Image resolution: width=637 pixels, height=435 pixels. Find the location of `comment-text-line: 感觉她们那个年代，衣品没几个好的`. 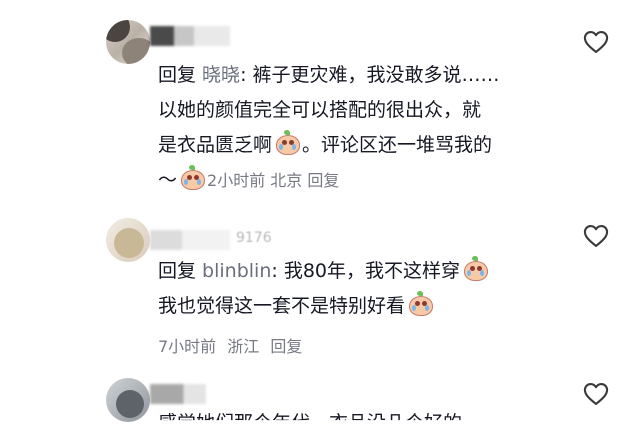

comment-text-line: 感觉她们那个年代，衣品没几个好的 is located at coordinates (310, 423).